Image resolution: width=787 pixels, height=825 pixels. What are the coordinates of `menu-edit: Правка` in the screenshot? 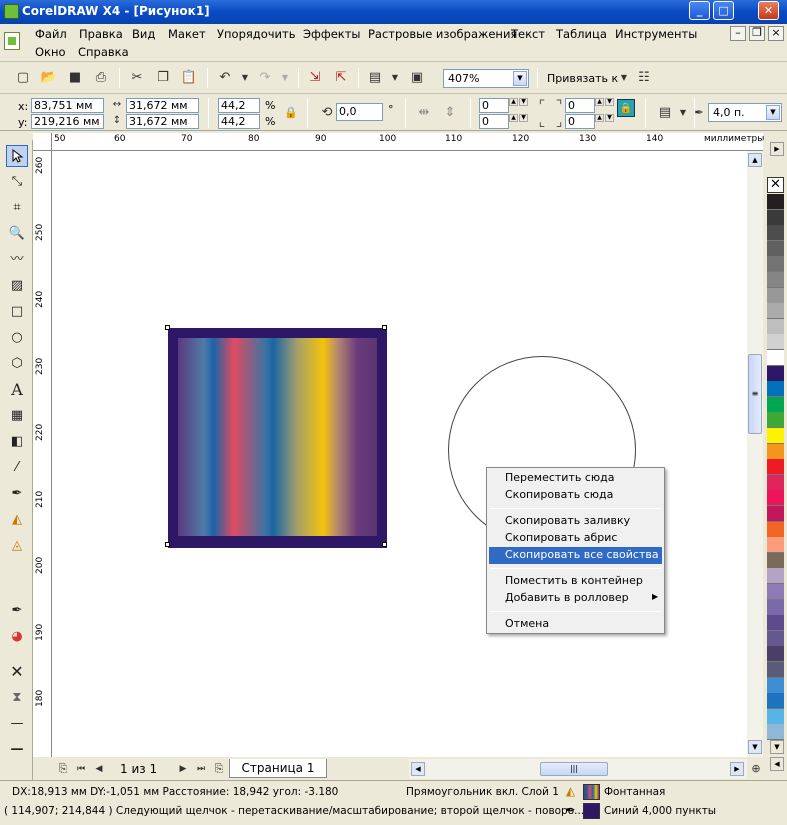 It's located at (101, 34).